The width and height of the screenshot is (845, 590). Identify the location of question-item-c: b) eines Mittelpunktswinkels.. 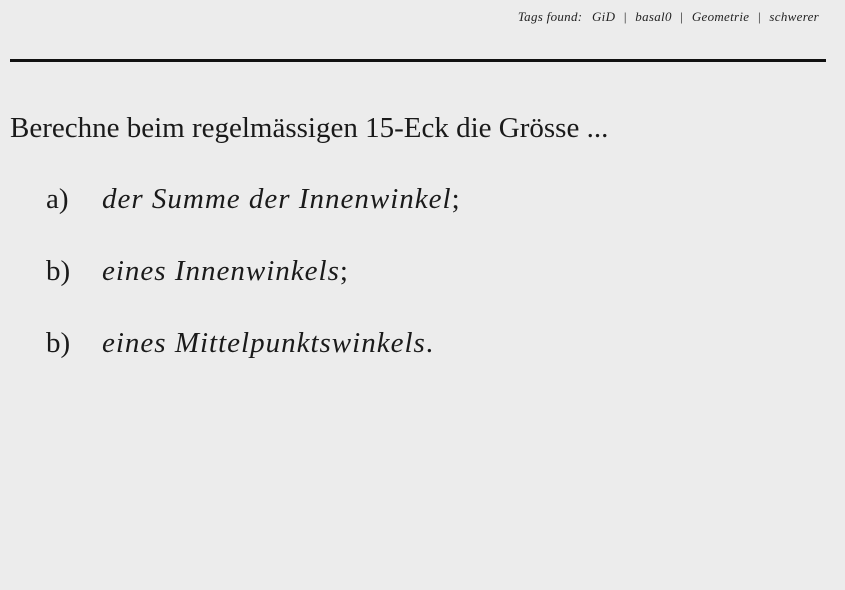
(253, 363).